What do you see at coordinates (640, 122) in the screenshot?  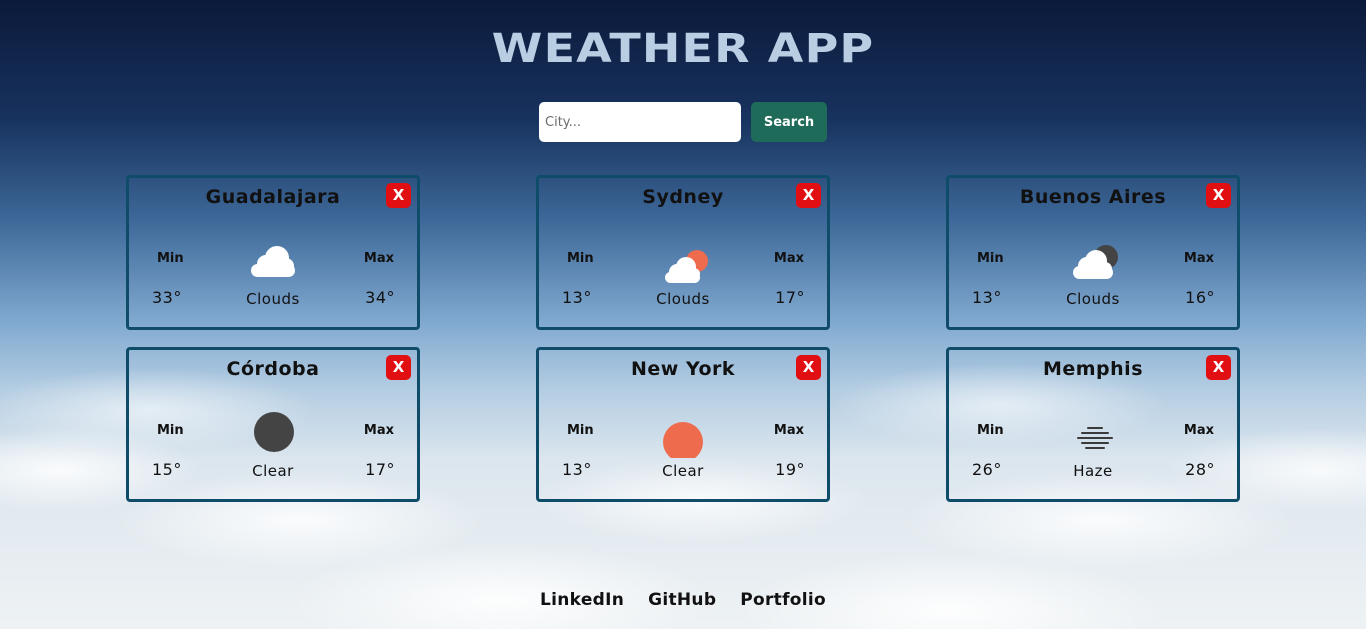 I see `city-search-input` at bounding box center [640, 122].